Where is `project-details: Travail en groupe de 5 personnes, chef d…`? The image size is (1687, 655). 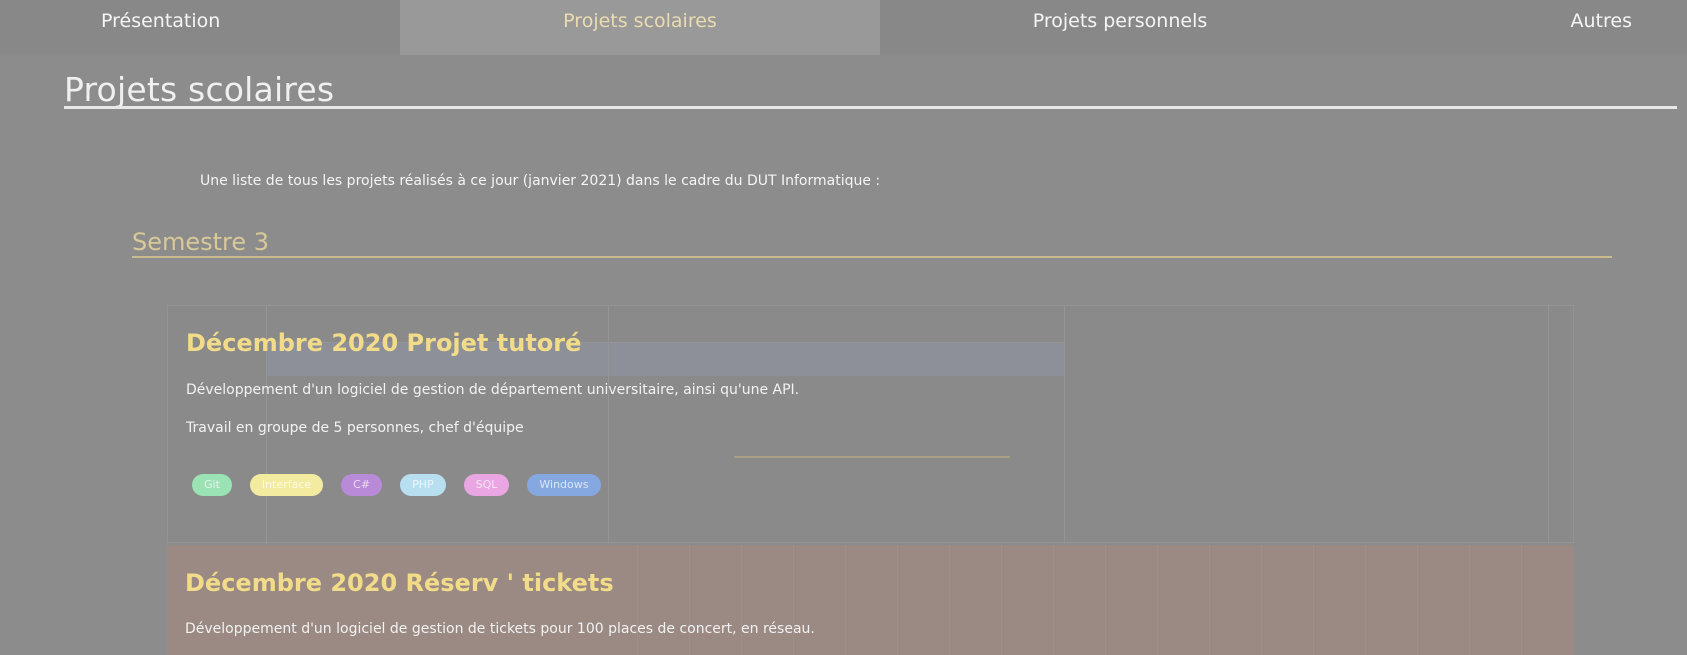 project-details: Travail en groupe de 5 personnes, chef d… is located at coordinates (355, 428).